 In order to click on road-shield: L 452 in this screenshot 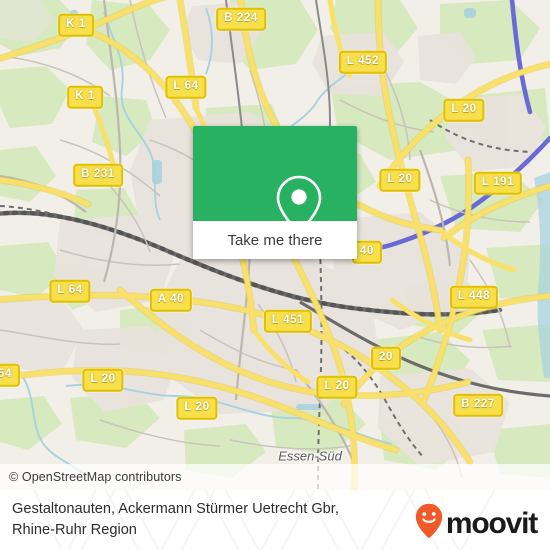, I will do `click(363, 62)`.